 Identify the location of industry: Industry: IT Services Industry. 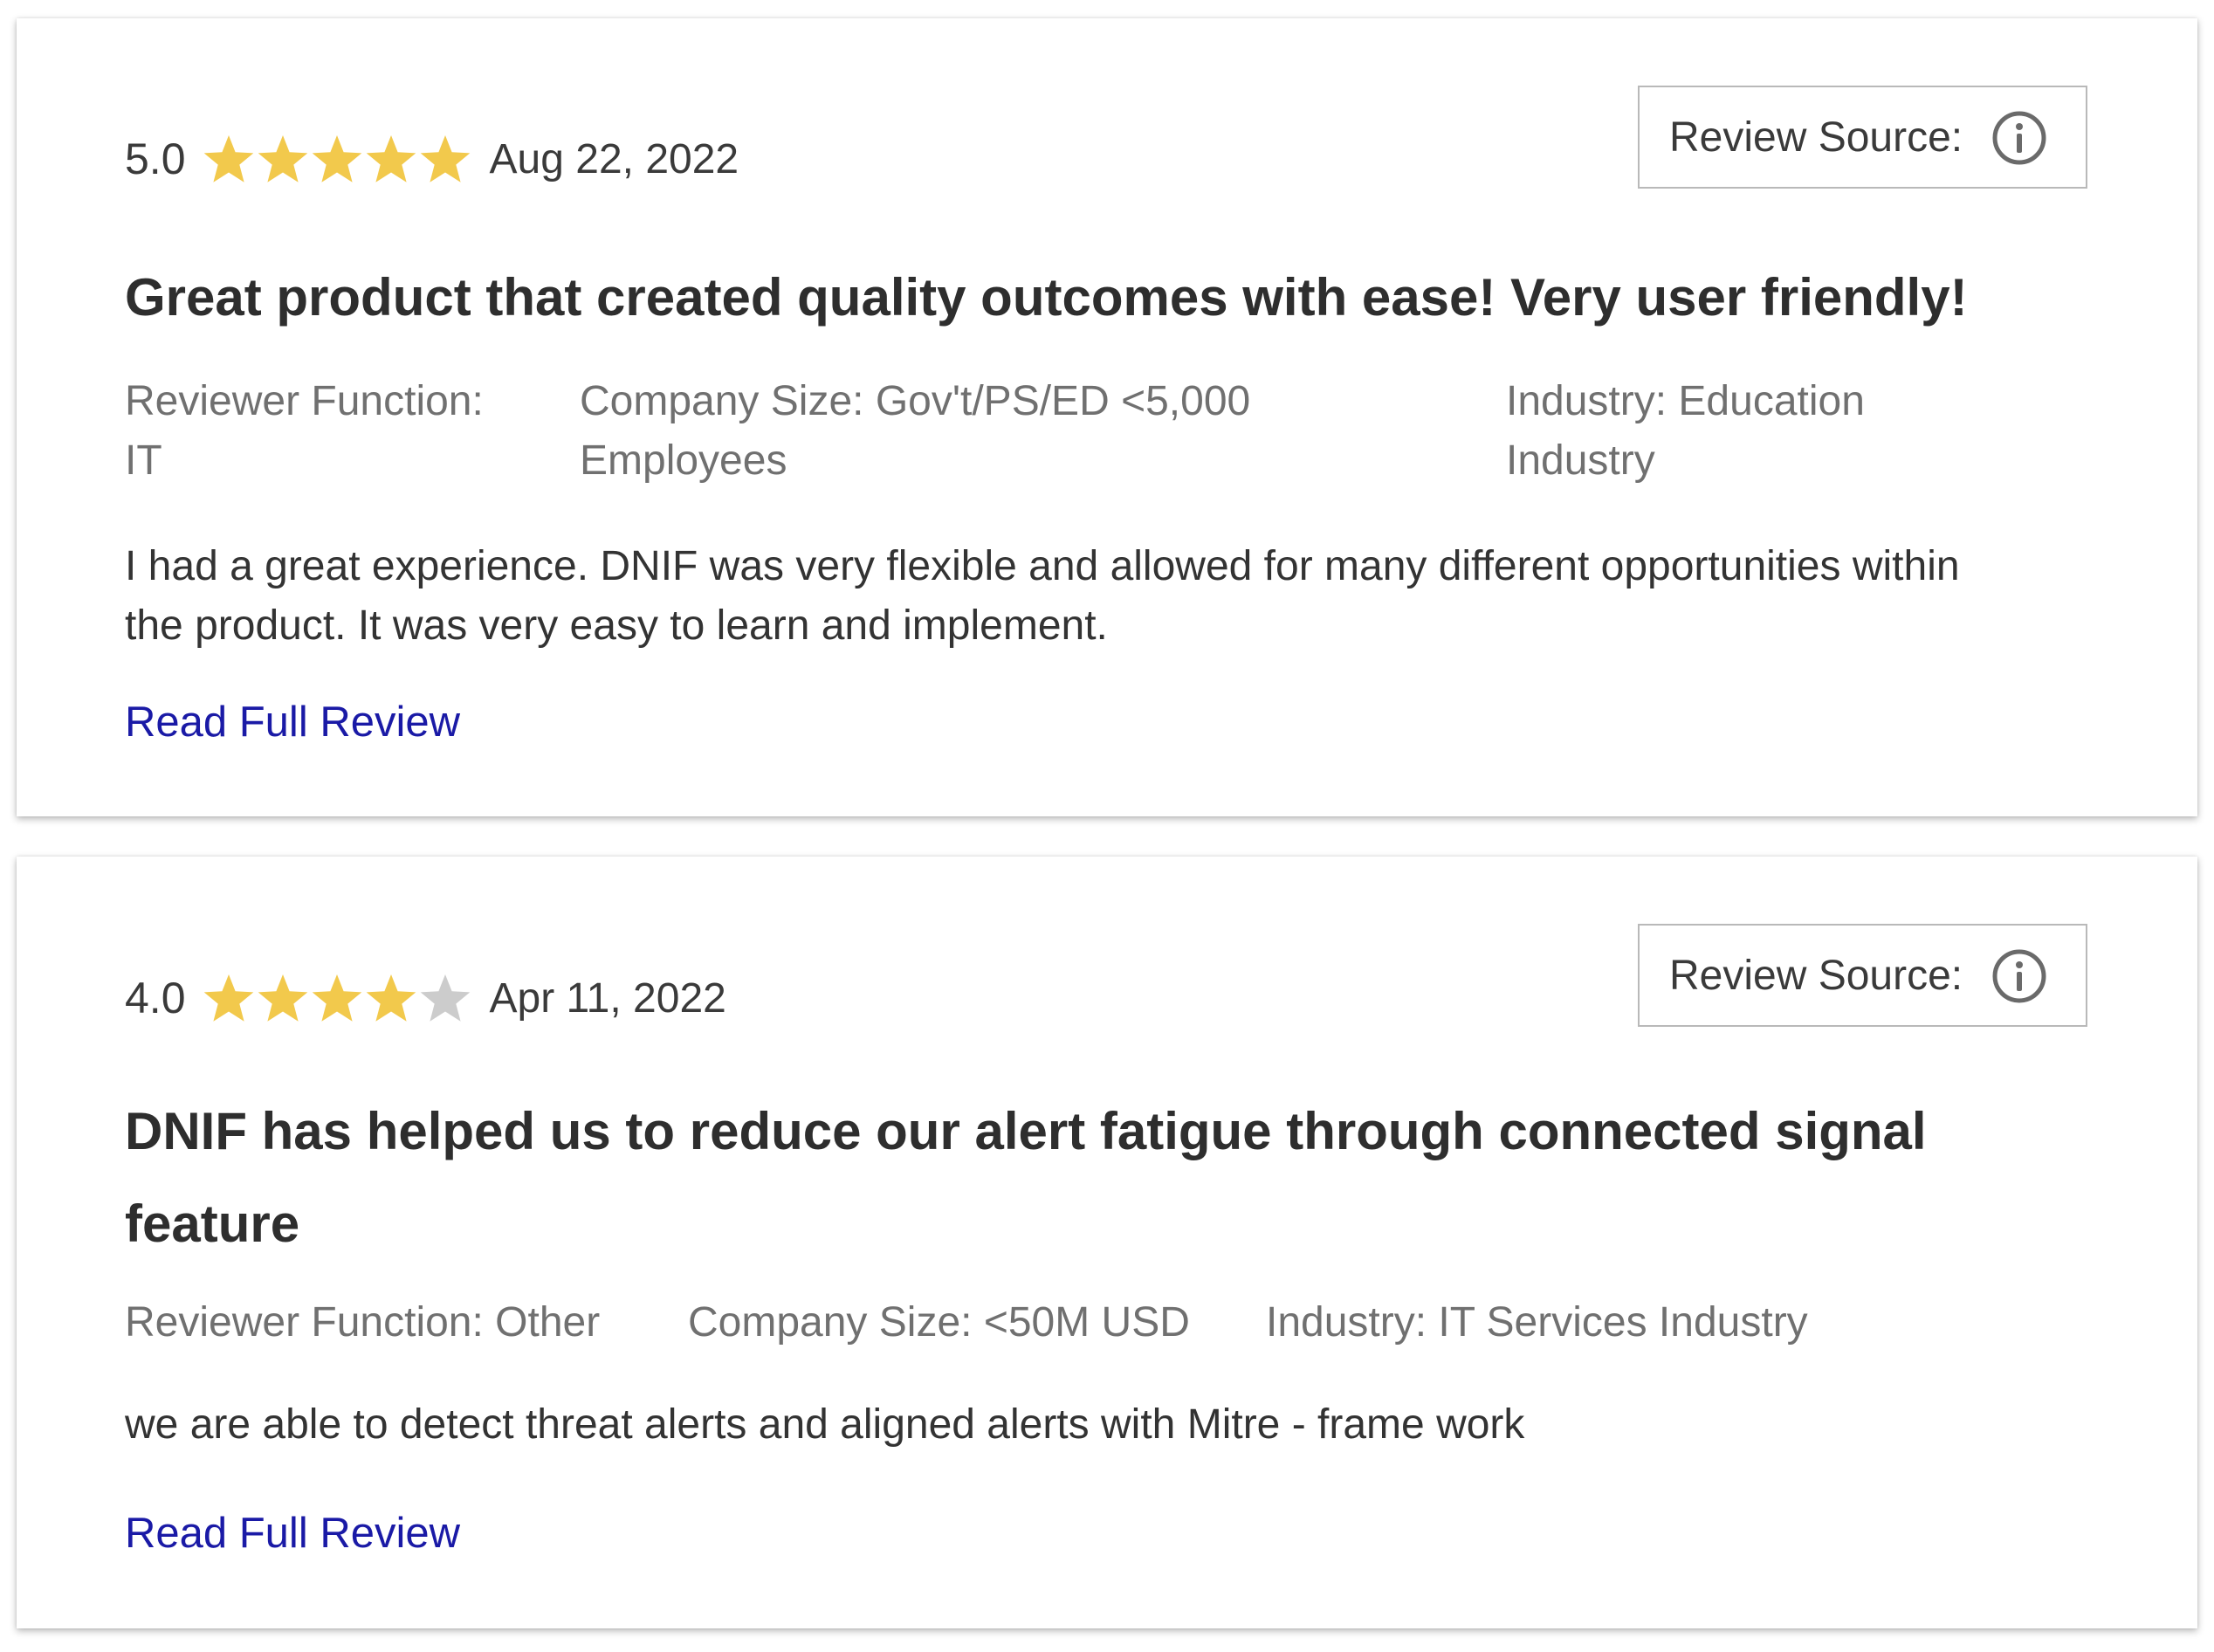
(1537, 1323).